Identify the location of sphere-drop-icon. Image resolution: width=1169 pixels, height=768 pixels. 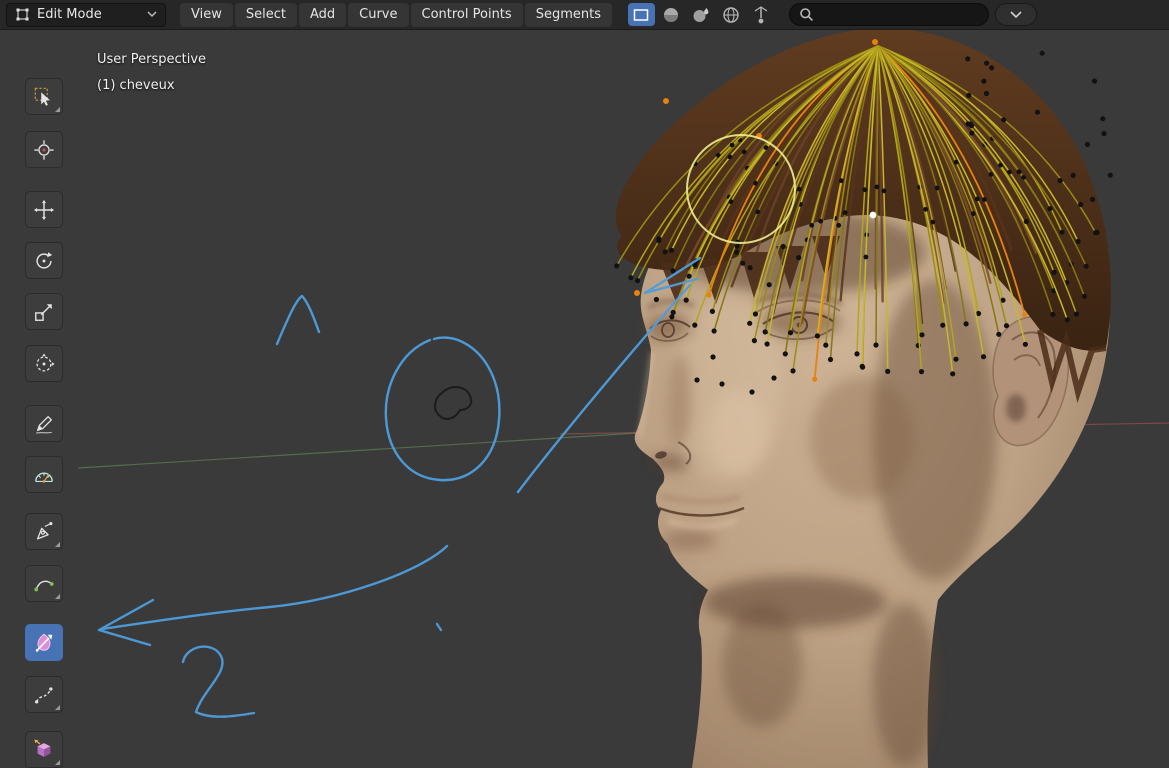
(701, 14).